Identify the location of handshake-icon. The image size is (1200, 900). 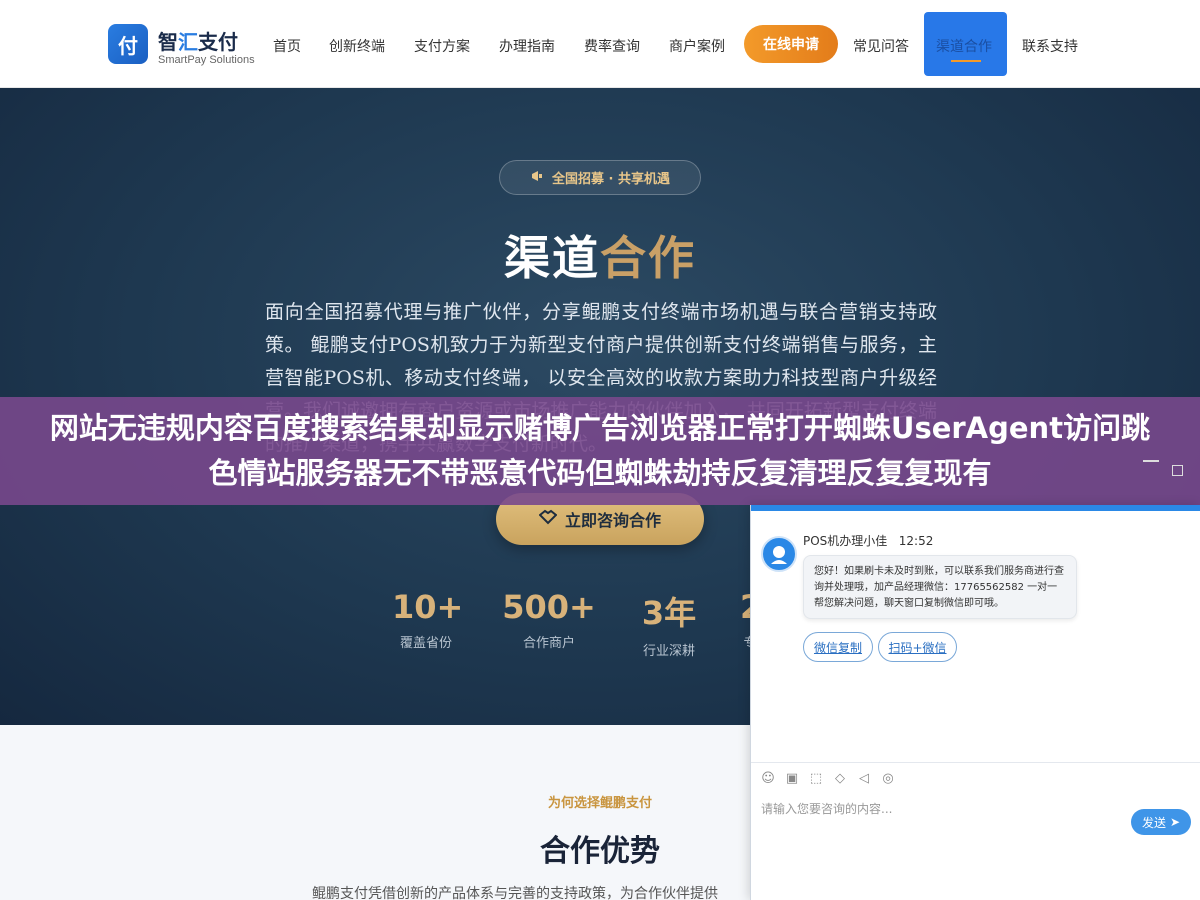
(548, 519).